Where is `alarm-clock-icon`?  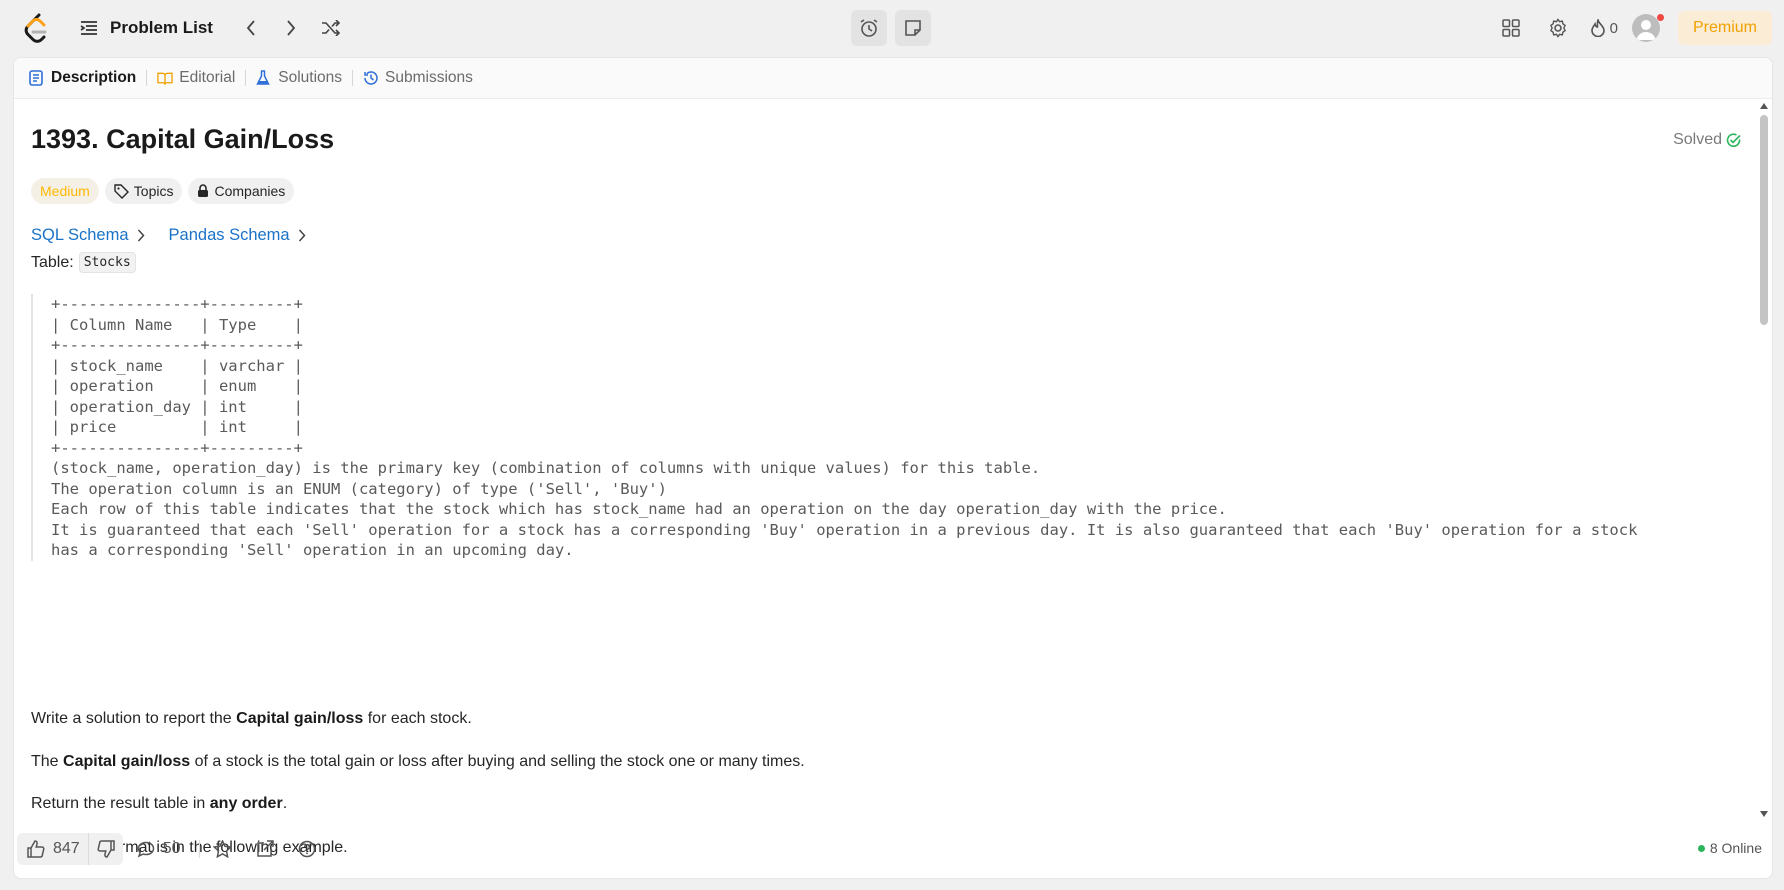
alarm-clock-icon is located at coordinates (869, 28).